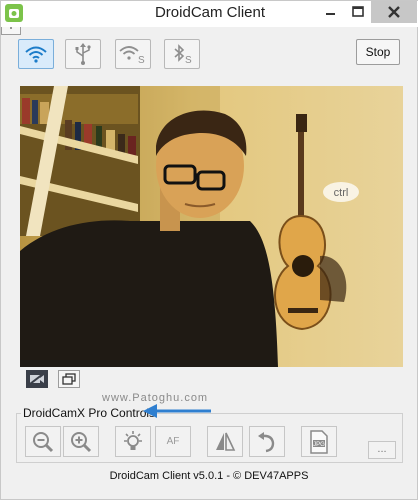 Image resolution: width=418 pixels, height=500 pixels. I want to click on close-icon, so click(394, 12).